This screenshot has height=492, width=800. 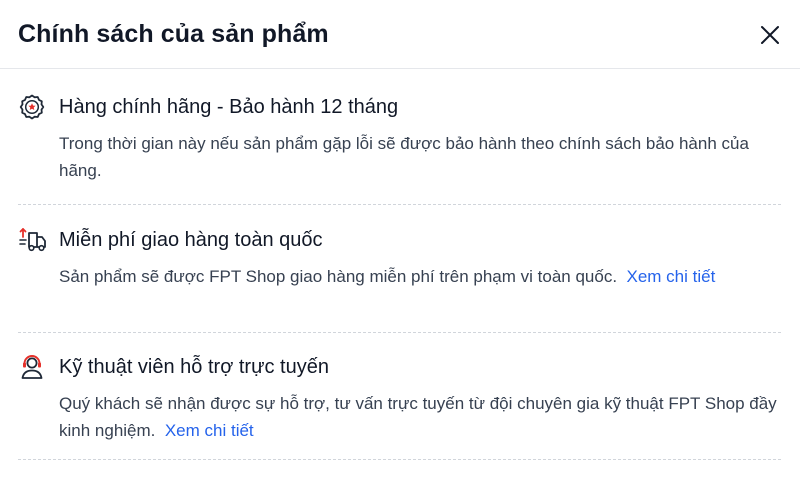 I want to click on modal-header: Chính sách của sản phẩm, so click(x=400, y=34).